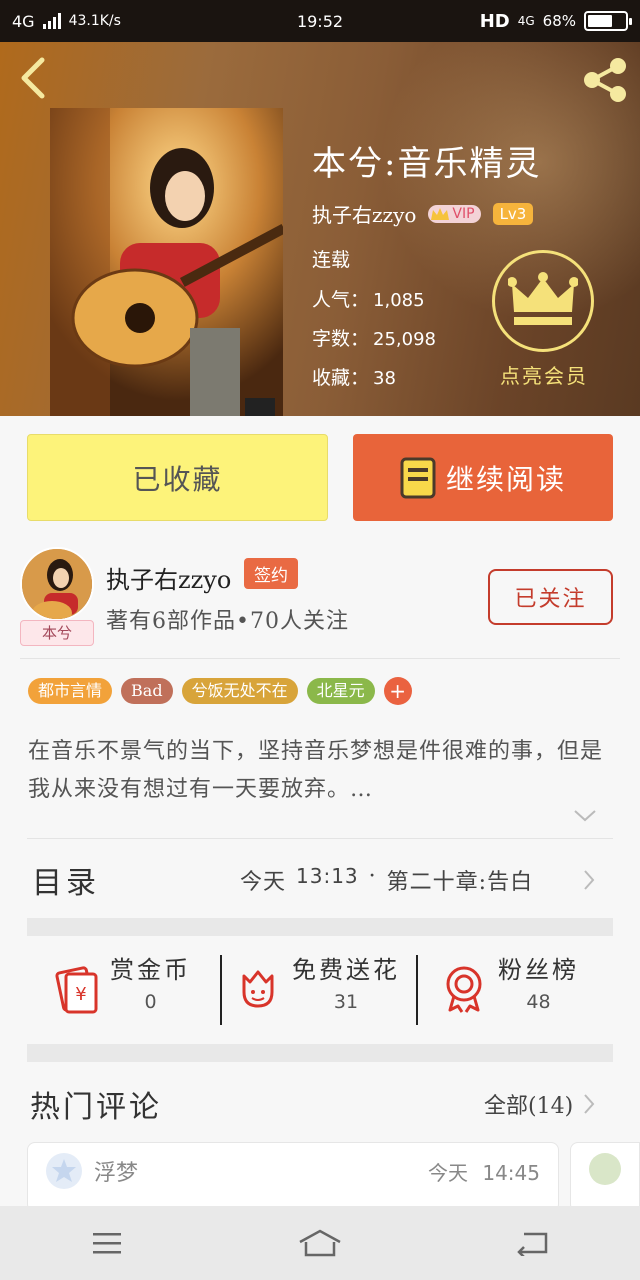 The width and height of the screenshot is (640, 1280). I want to click on word-count-stat: 字数： 25,098, so click(374, 337).